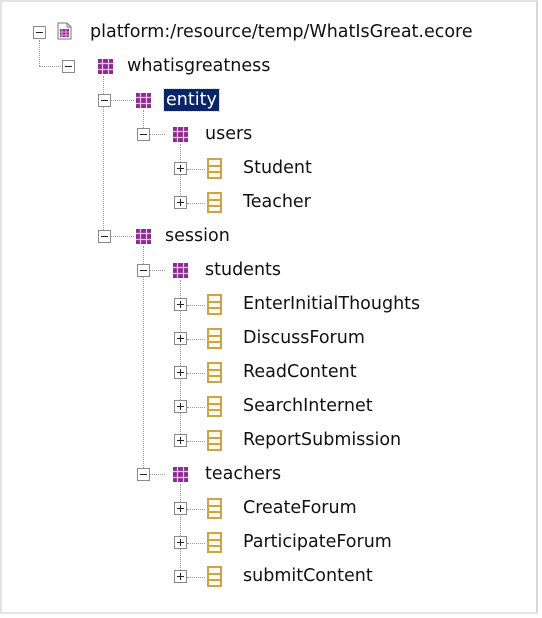  What do you see at coordinates (304, 338) in the screenshot?
I see `tree-node-label: DiscussForum` at bounding box center [304, 338].